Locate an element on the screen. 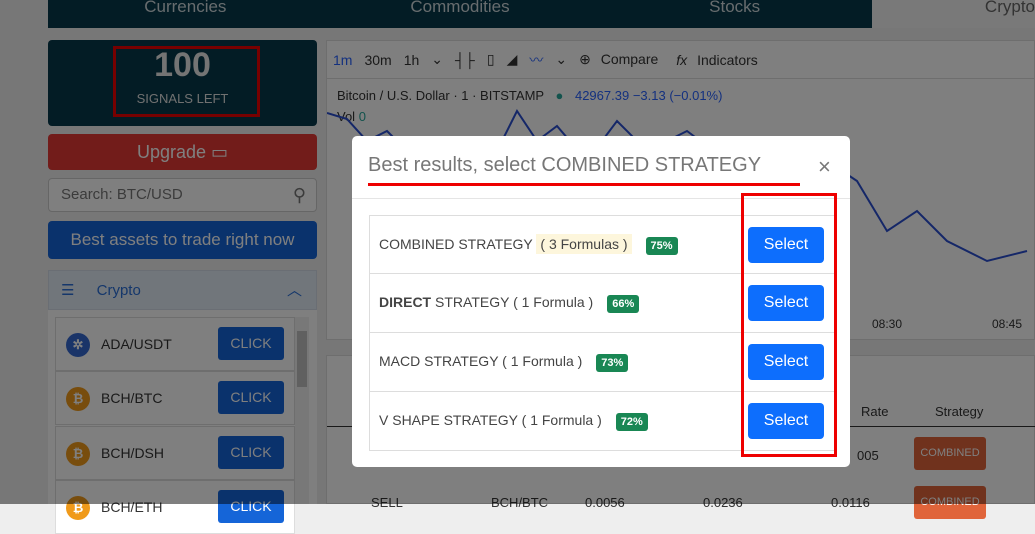 The height and width of the screenshot is (534, 1035). success-badge: 72% is located at coordinates (631, 422).